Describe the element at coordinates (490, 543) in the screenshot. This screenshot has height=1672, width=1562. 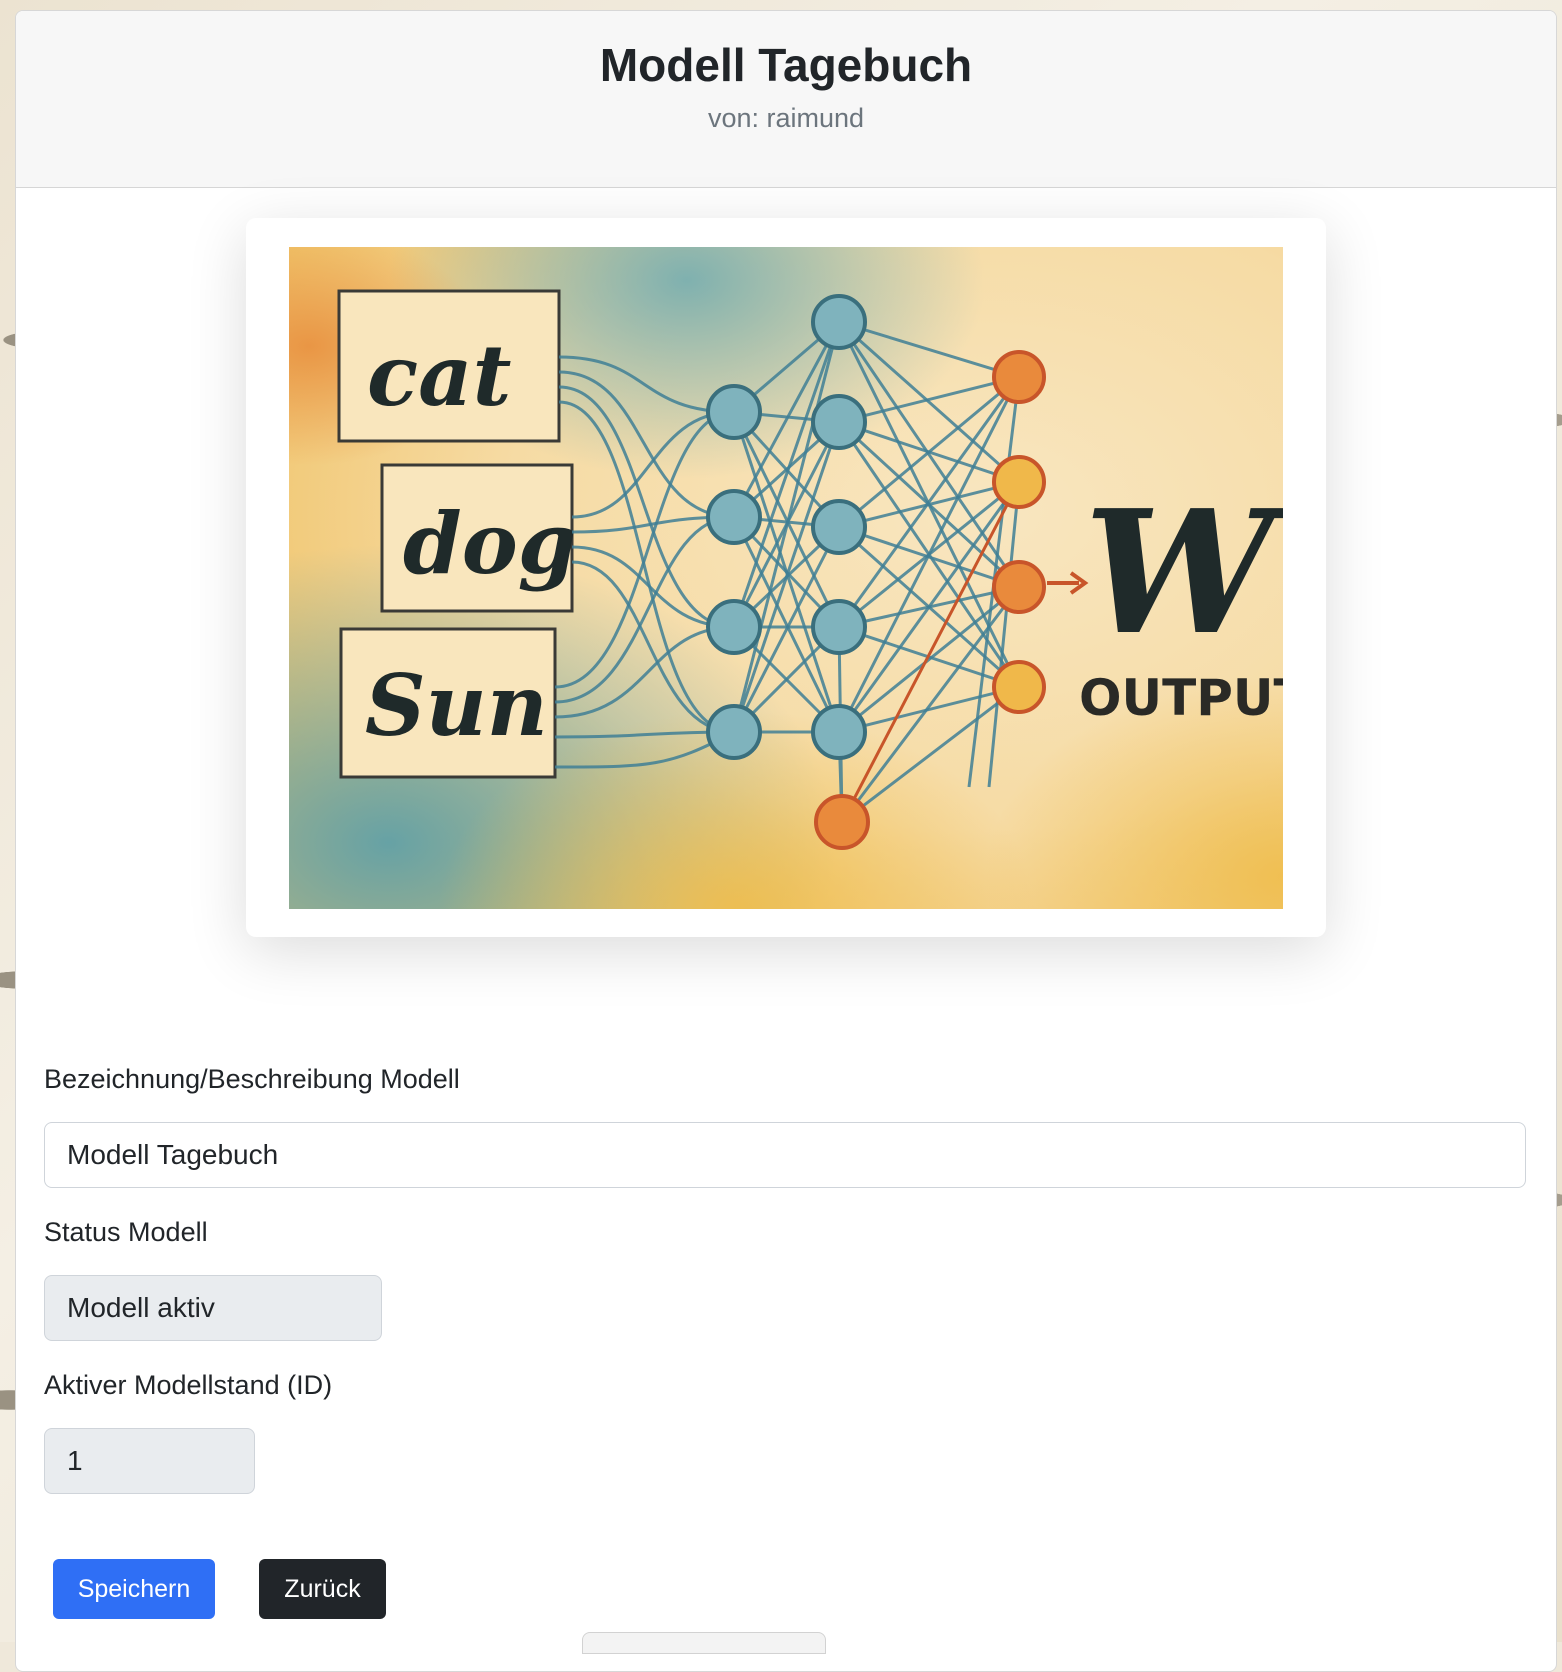
I see `input-word-dog: dog` at that location.